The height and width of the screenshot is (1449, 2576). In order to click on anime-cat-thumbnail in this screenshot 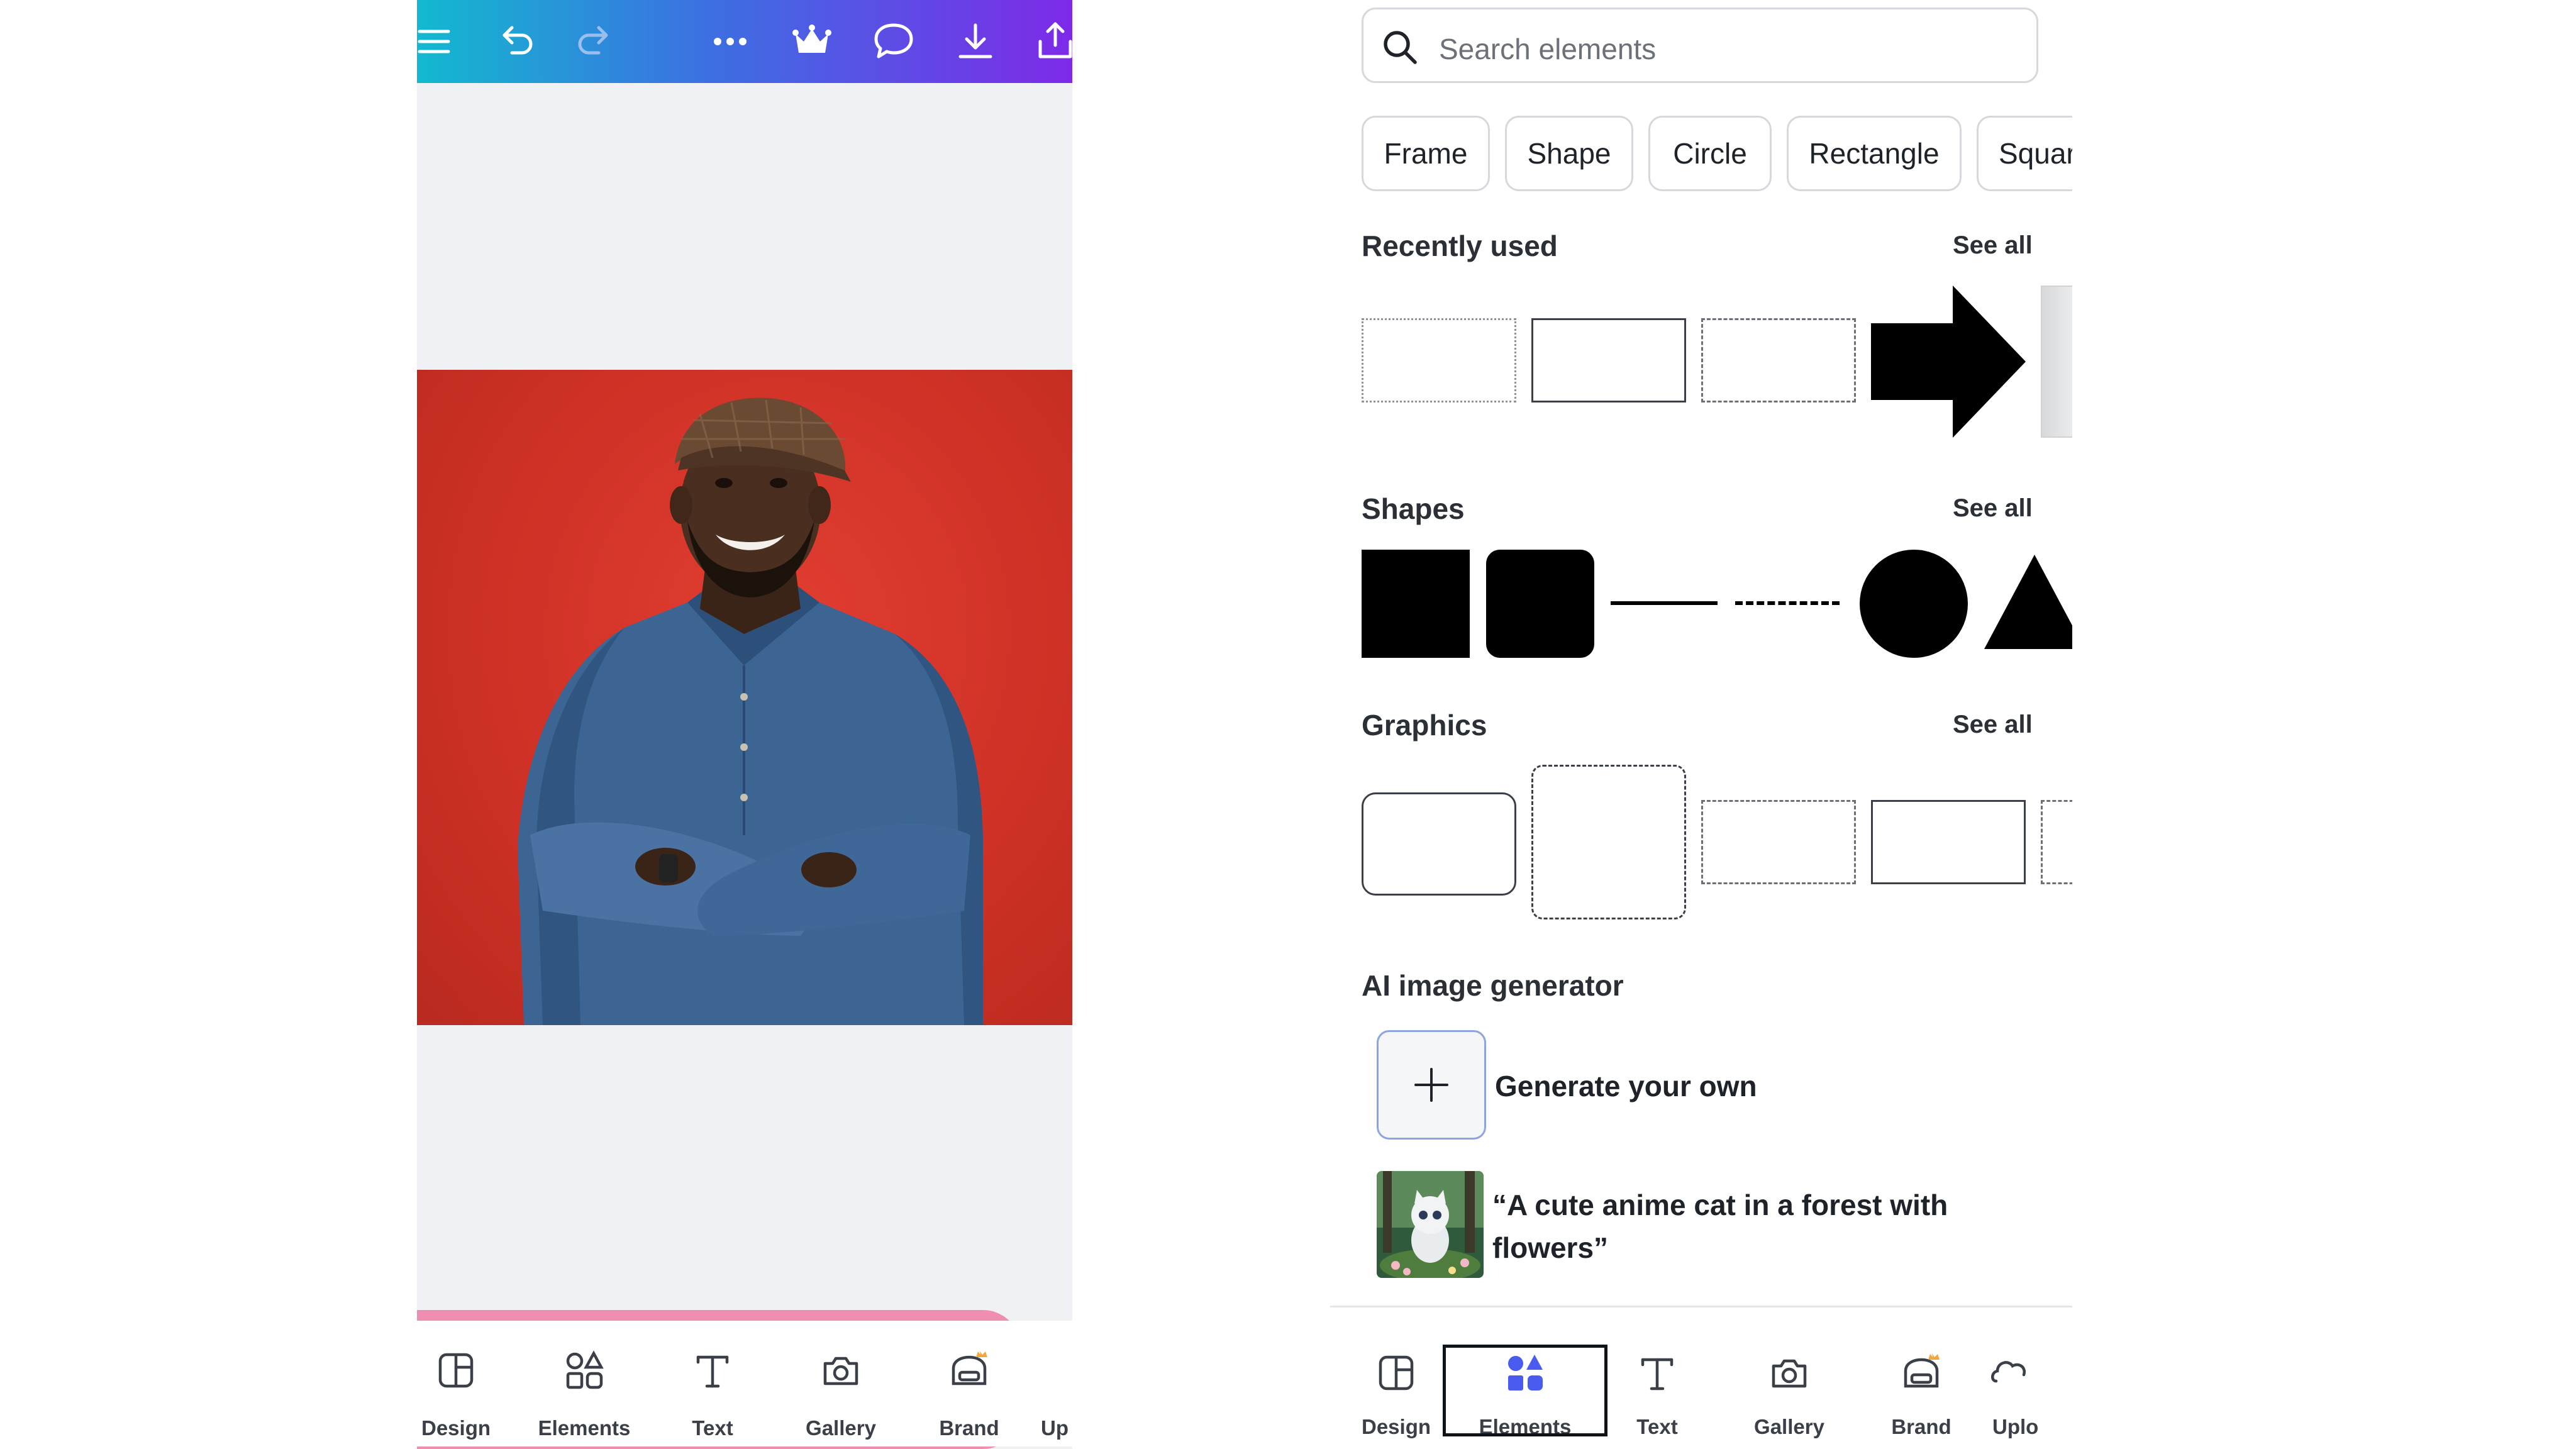, I will do `click(1430, 1224)`.